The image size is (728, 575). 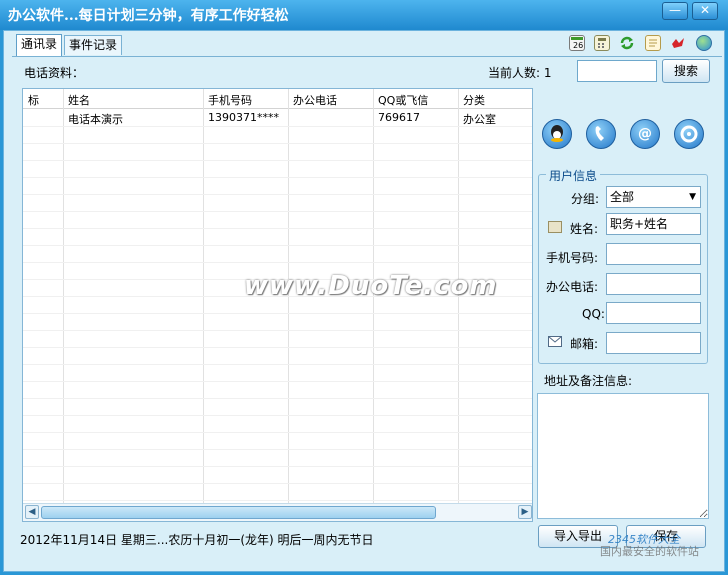 What do you see at coordinates (653, 343) in the screenshot?
I see `email-field` at bounding box center [653, 343].